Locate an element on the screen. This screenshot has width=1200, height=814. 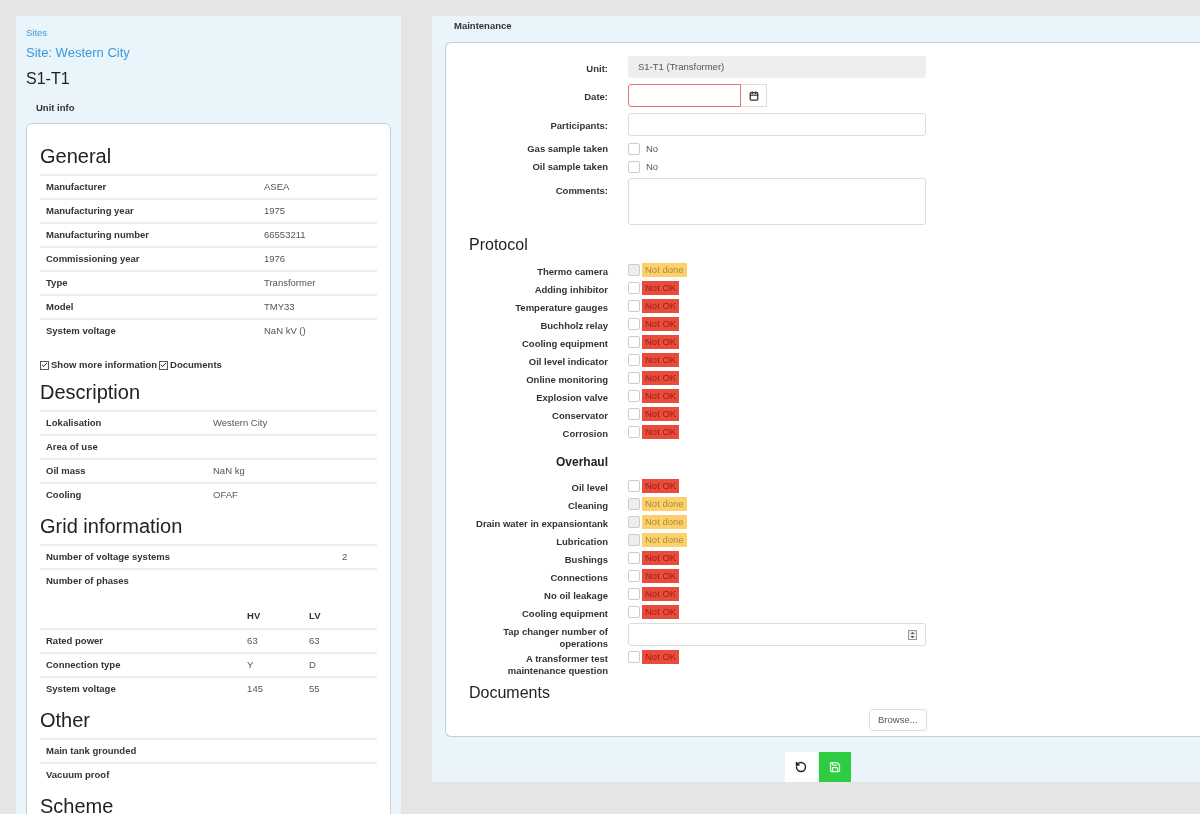
row-label: Manufacturing number is located at coordinates (98, 234).